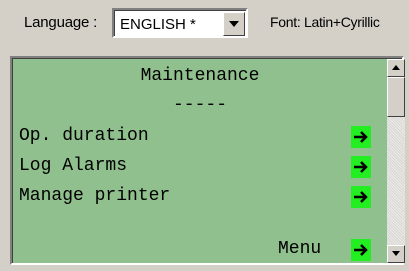 The image size is (409, 271). I want to click on scrollbar-thumb, so click(396, 97).